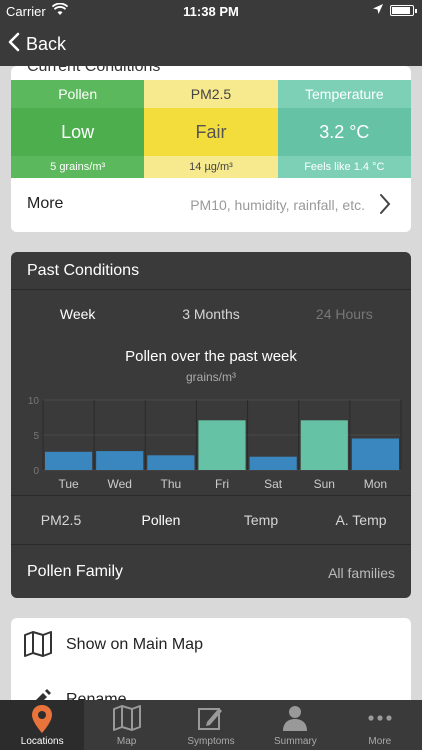 The height and width of the screenshot is (750, 422). What do you see at coordinates (75, 571) in the screenshot?
I see `pollen-family-label: Pollen Family` at bounding box center [75, 571].